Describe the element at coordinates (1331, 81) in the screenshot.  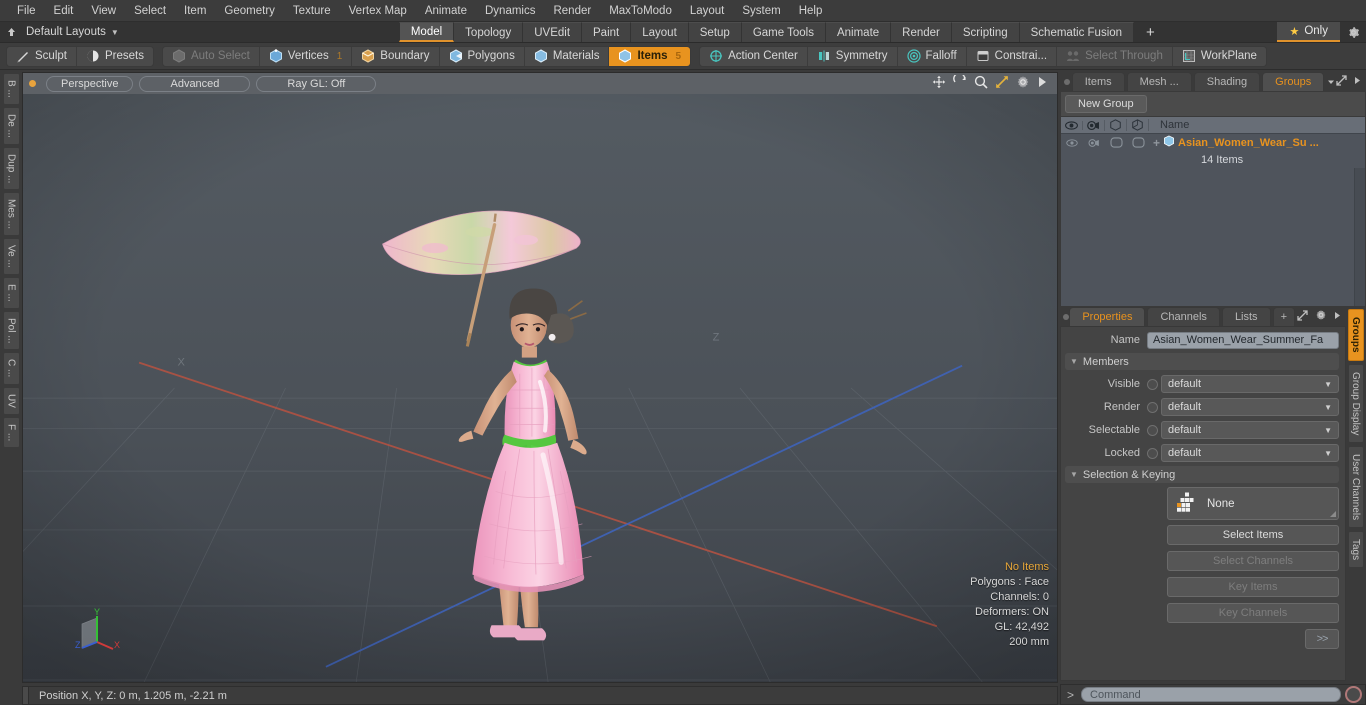
I see `tab-overflow-chevron-icon` at that location.